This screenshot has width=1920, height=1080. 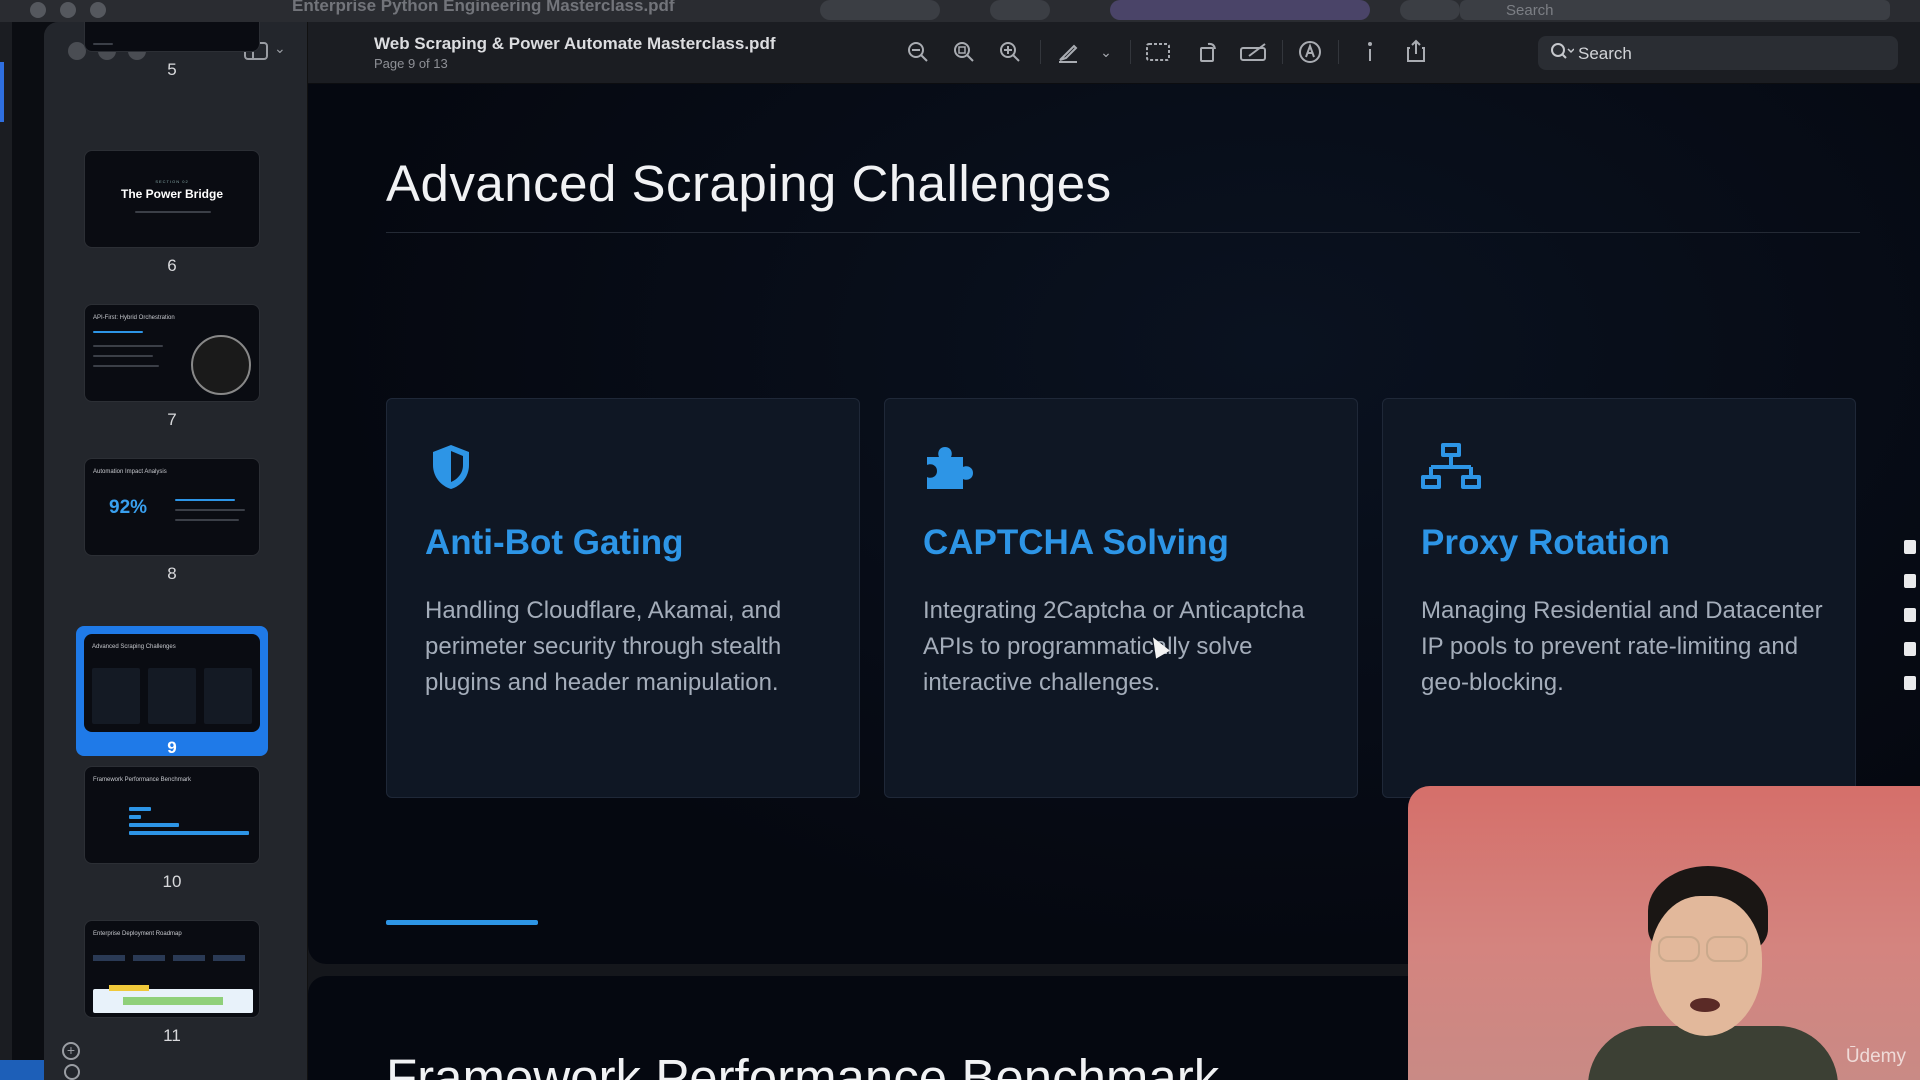 What do you see at coordinates (1451, 467) in the screenshot?
I see `network-icon` at bounding box center [1451, 467].